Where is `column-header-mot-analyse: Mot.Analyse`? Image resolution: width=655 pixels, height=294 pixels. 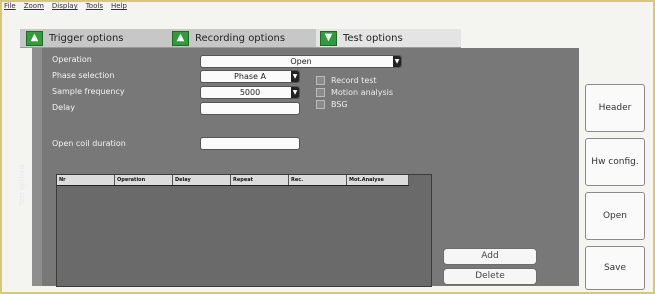 column-header-mot-analyse: Mot.Analyse is located at coordinates (378, 180).